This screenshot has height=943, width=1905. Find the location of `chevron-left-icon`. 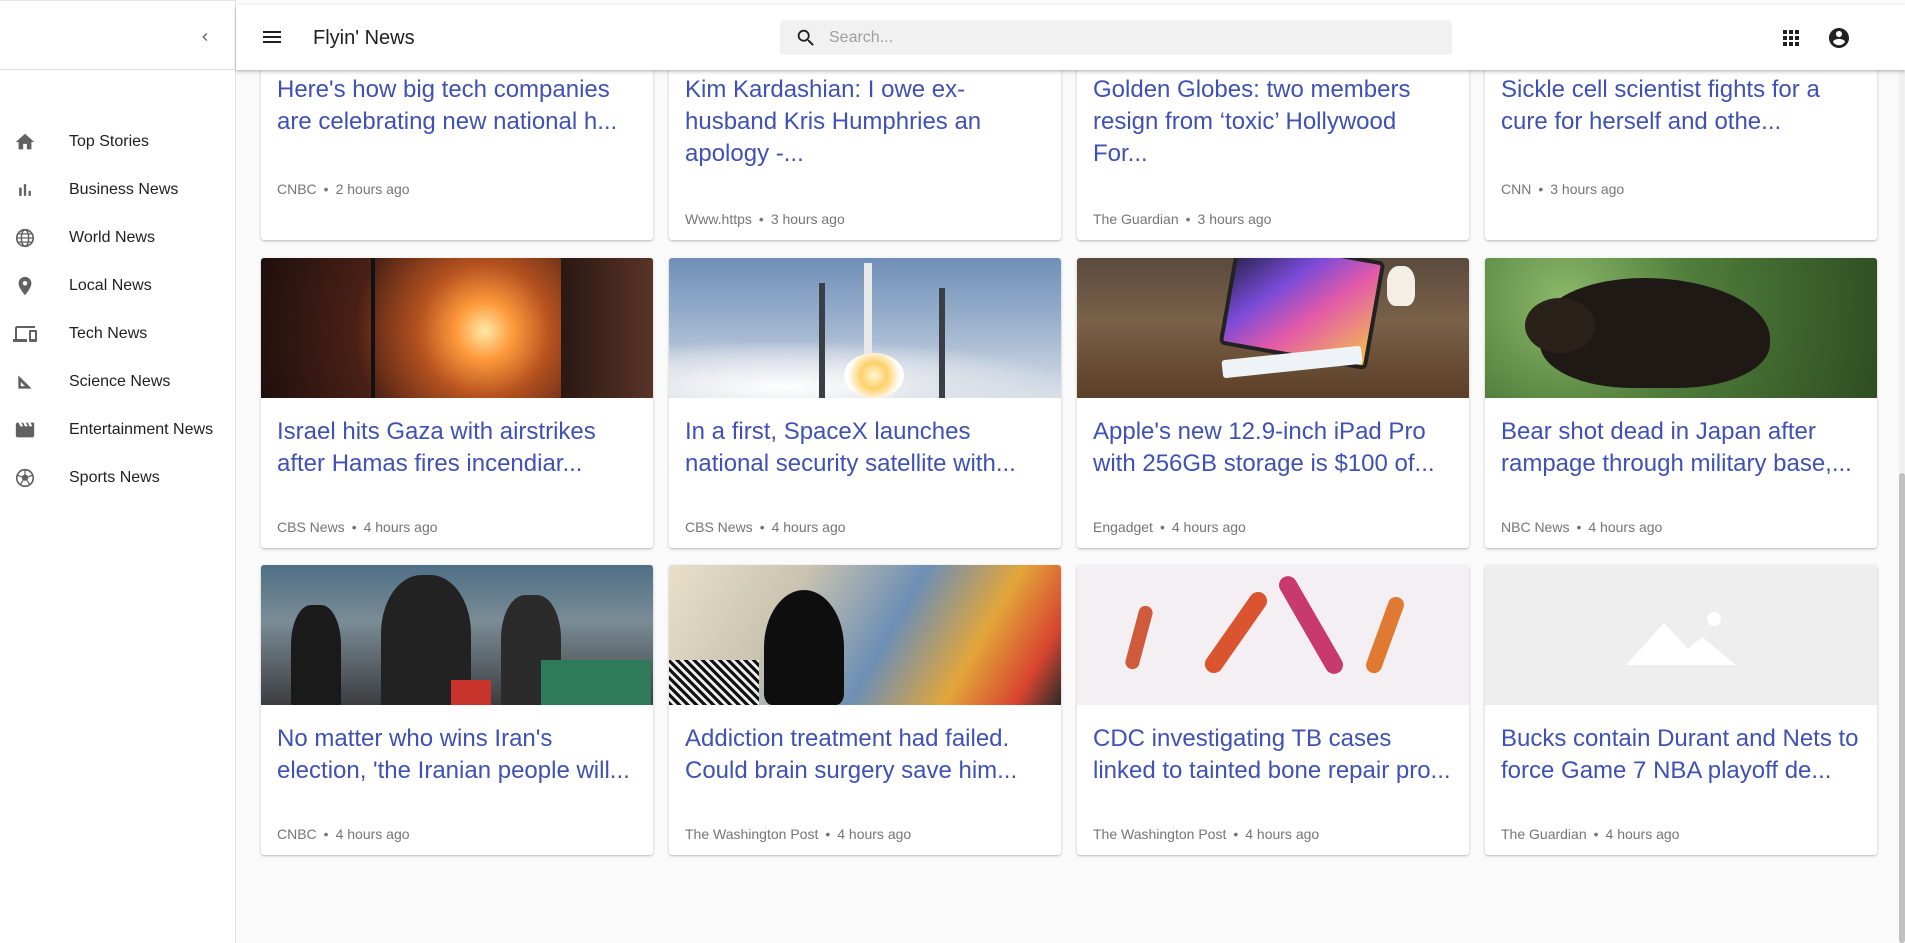

chevron-left-icon is located at coordinates (205, 37).